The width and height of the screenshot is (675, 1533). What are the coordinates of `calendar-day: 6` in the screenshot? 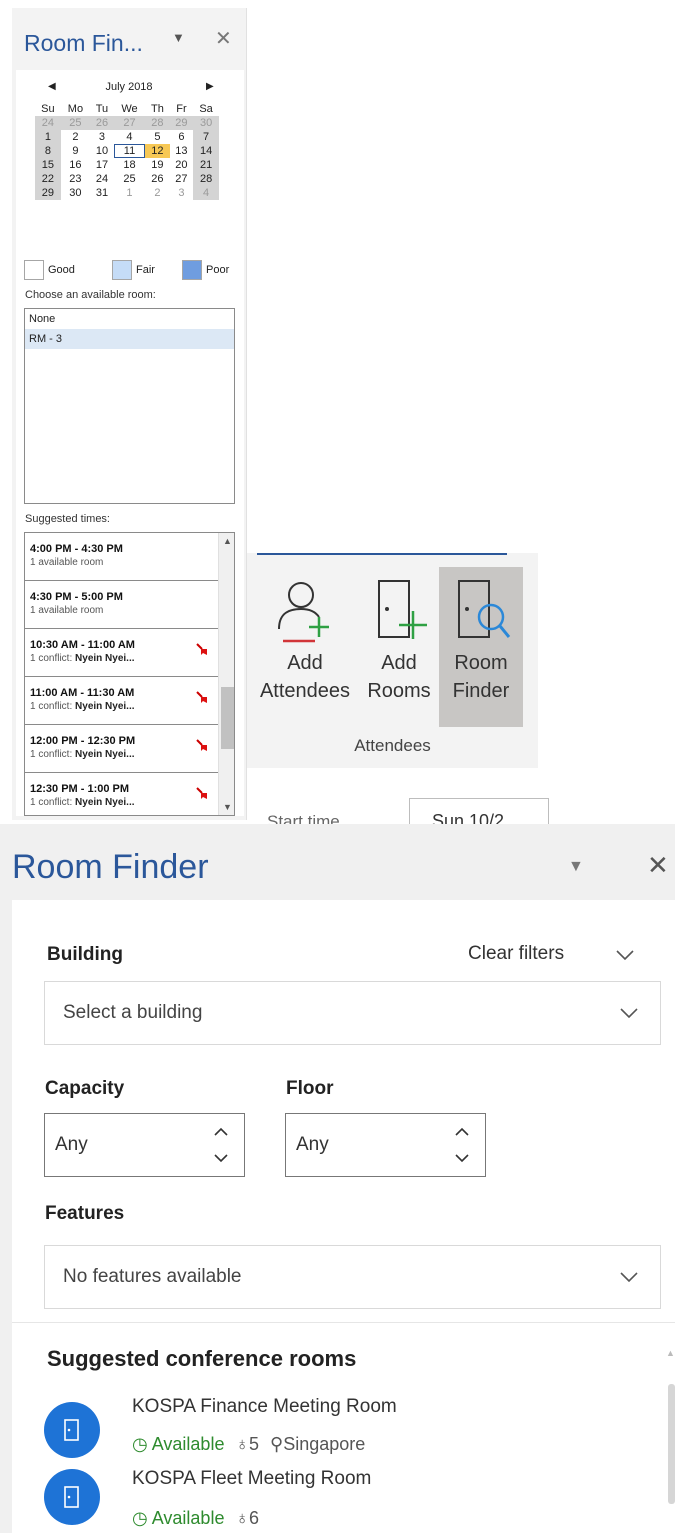 It's located at (181, 137).